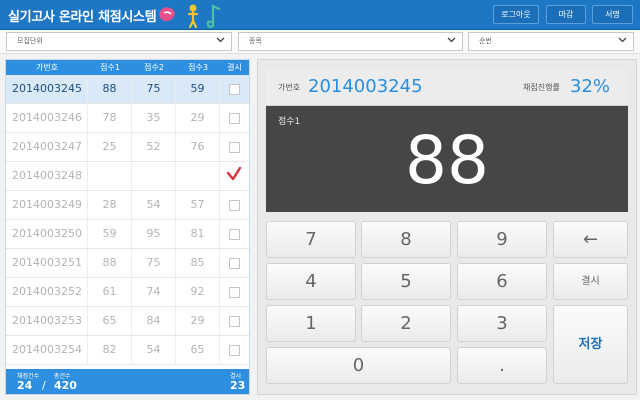  I want to click on progress-label: 채점진행률, so click(541, 87).